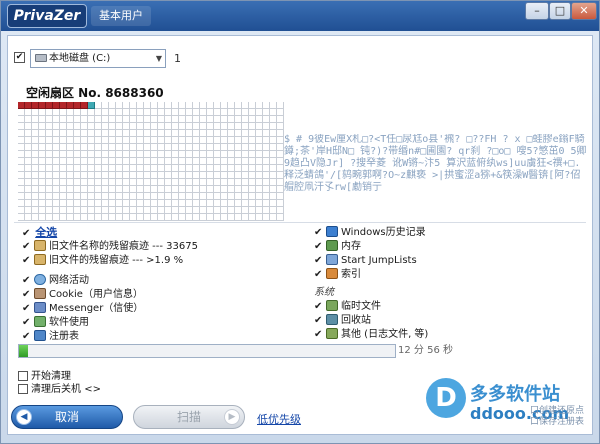 This screenshot has width=600, height=444. What do you see at coordinates (23, 376) in the screenshot?
I see `start-cleanup-checkbox` at bounding box center [23, 376].